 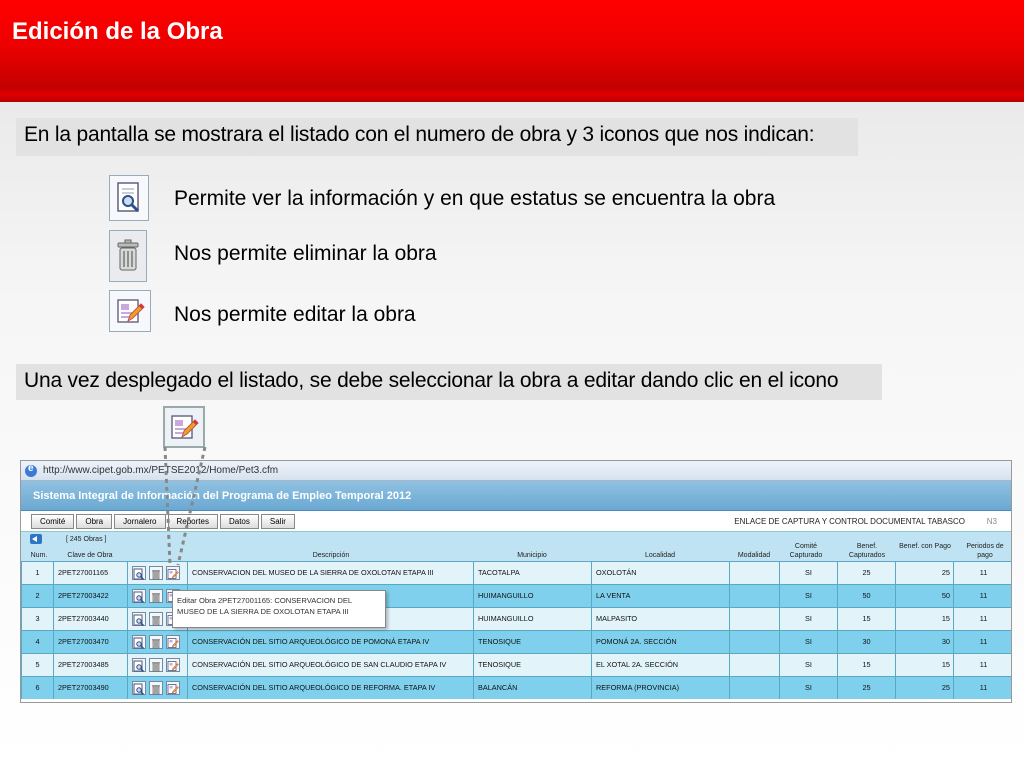 What do you see at coordinates (184, 427) in the screenshot?
I see `edit-pencil-icon-enlarged` at bounding box center [184, 427].